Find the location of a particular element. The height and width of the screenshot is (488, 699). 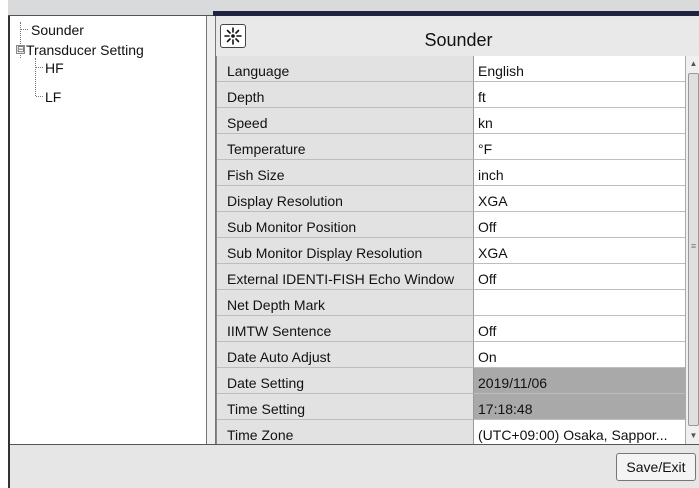

grip-icon: ≡ is located at coordinates (693, 246).